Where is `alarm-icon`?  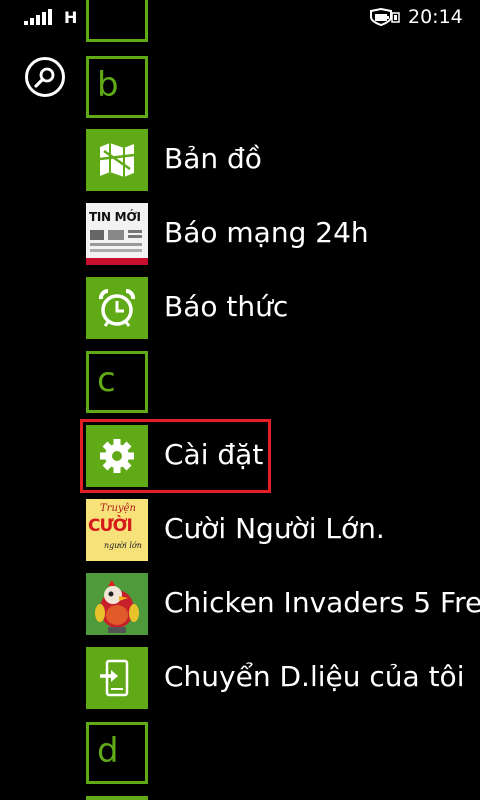 alarm-icon is located at coordinates (117, 308).